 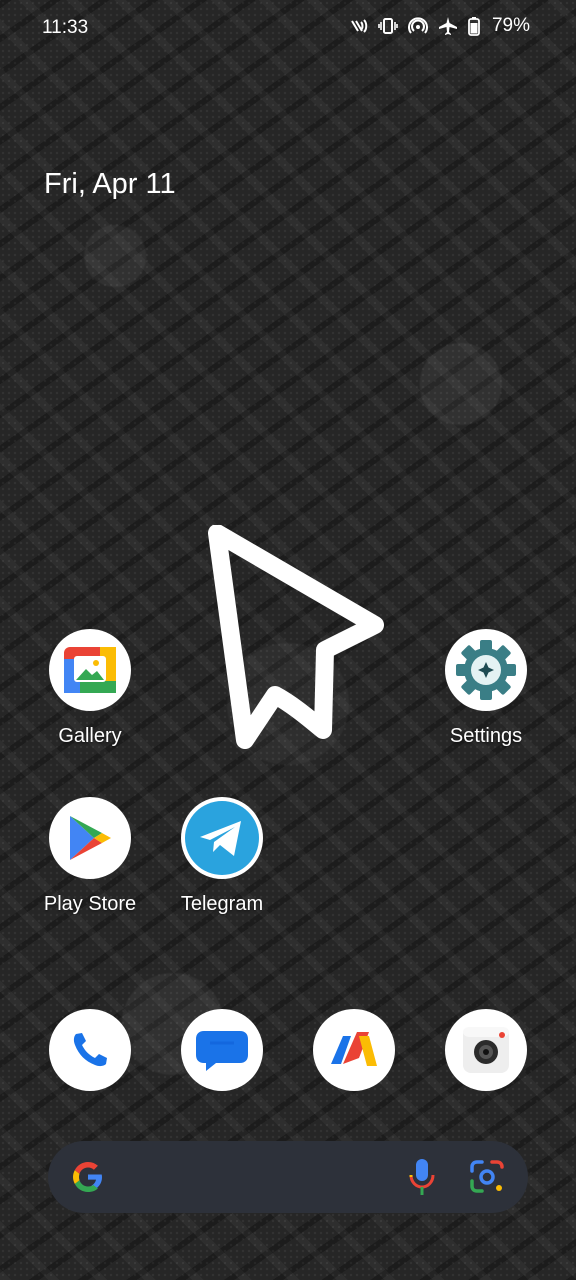 I want to click on vlc-like-icon, so click(x=354, y=1050).